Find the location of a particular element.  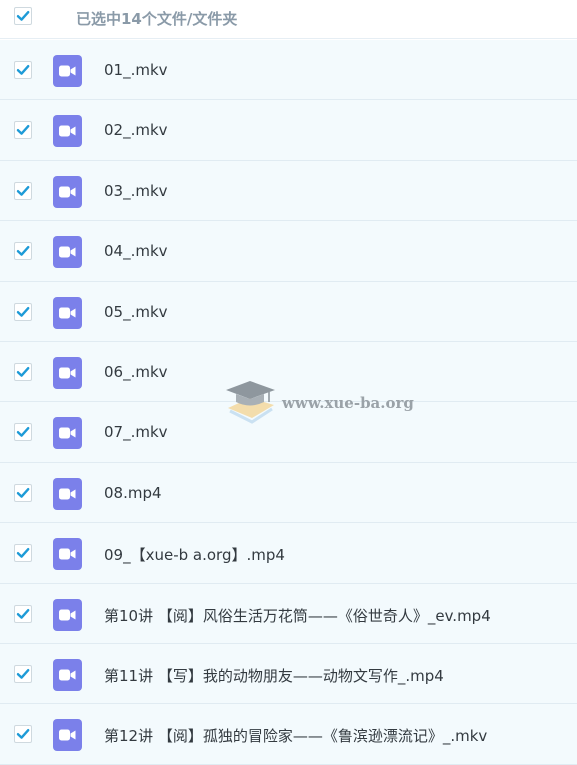

file-row: 05_.mkv is located at coordinates (288, 311).